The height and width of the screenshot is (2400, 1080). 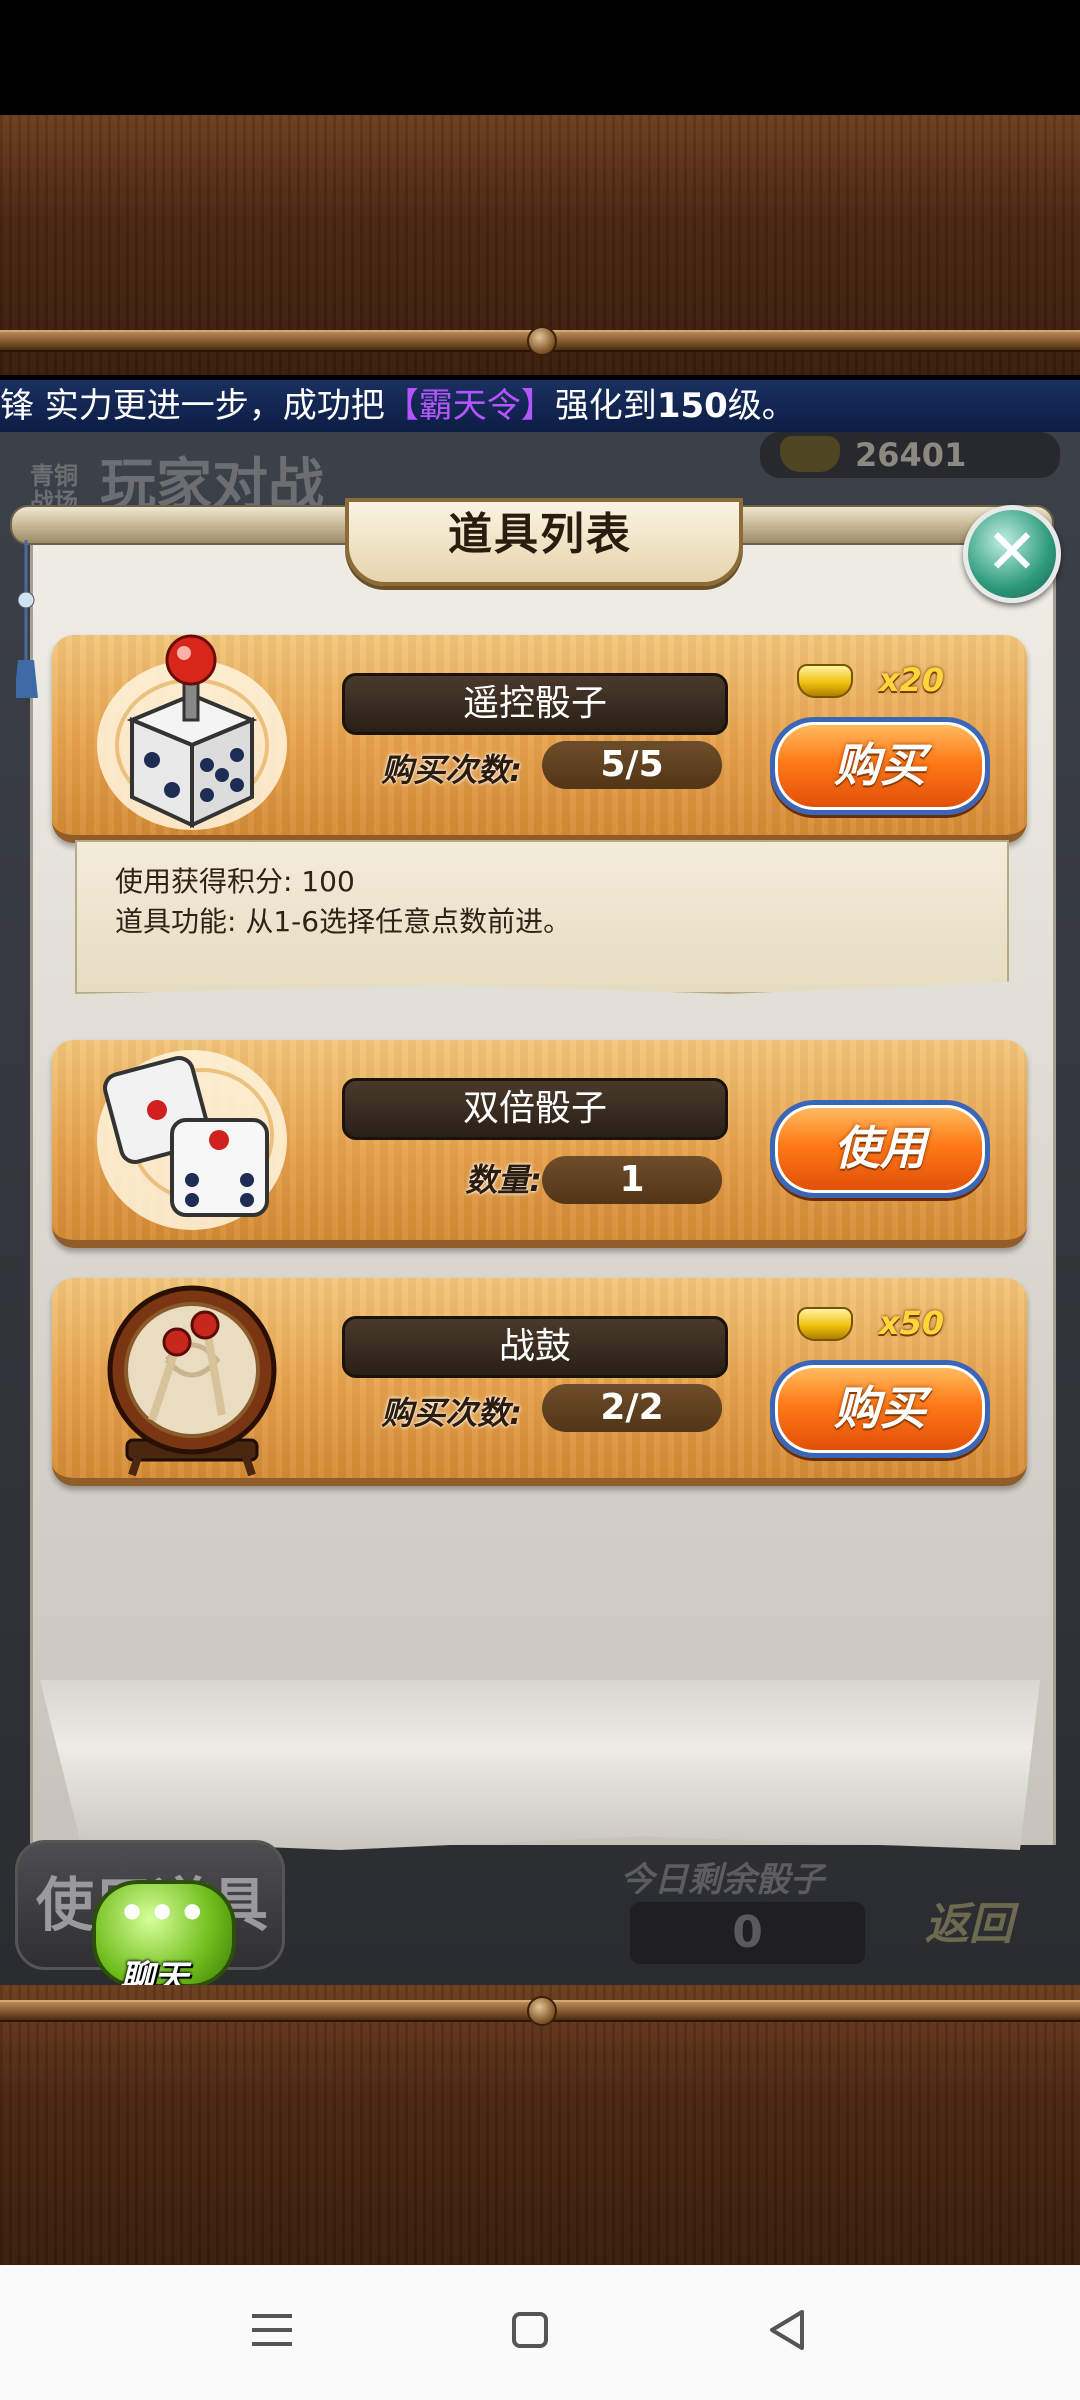 What do you see at coordinates (540, 1765) in the screenshot?
I see `scroll-curled-edge` at bounding box center [540, 1765].